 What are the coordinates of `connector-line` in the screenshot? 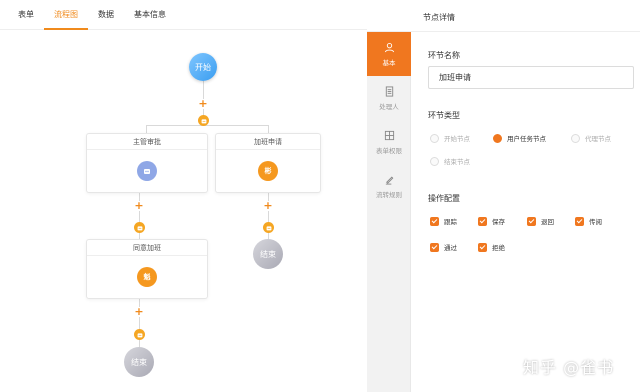 It's located at (207, 125).